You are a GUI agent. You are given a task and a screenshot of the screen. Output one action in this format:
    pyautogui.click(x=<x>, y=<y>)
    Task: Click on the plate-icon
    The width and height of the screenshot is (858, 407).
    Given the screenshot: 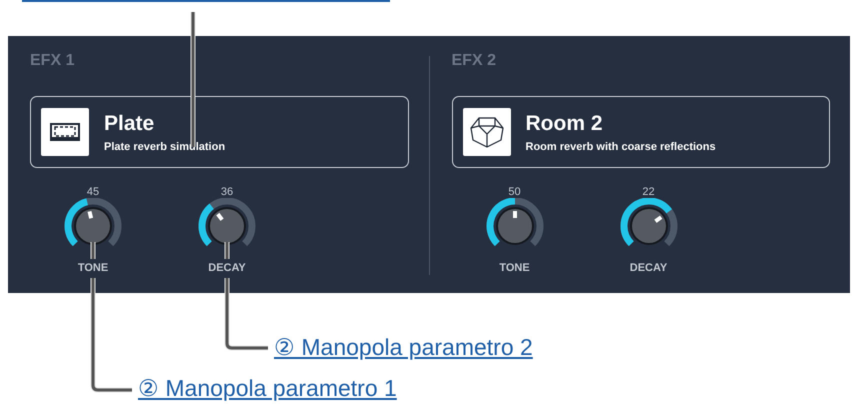 What is the action you would take?
    pyautogui.click(x=65, y=132)
    